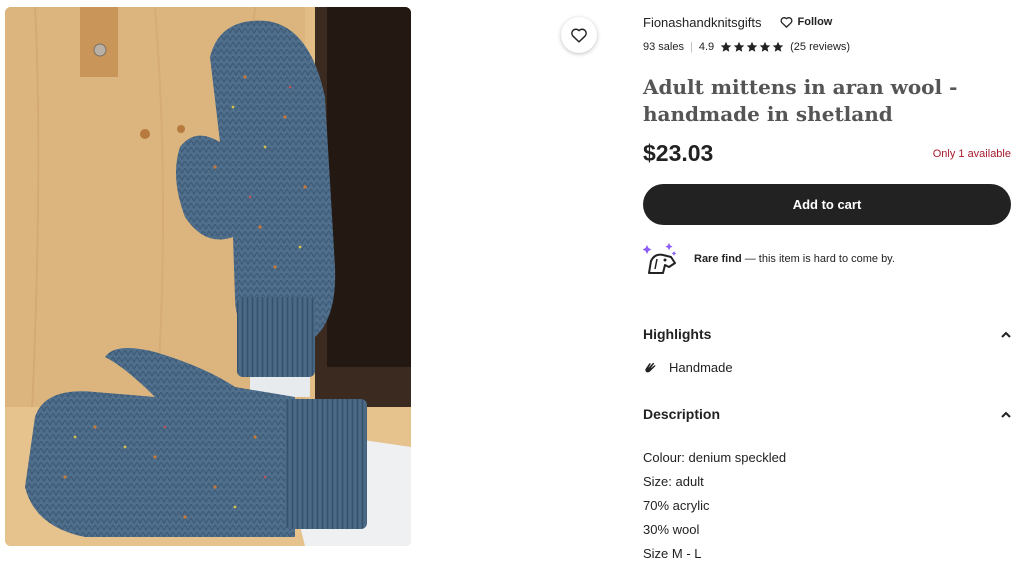  What do you see at coordinates (818, 259) in the screenshot?
I see `rare-find-description: — this item is hard to come by.` at bounding box center [818, 259].